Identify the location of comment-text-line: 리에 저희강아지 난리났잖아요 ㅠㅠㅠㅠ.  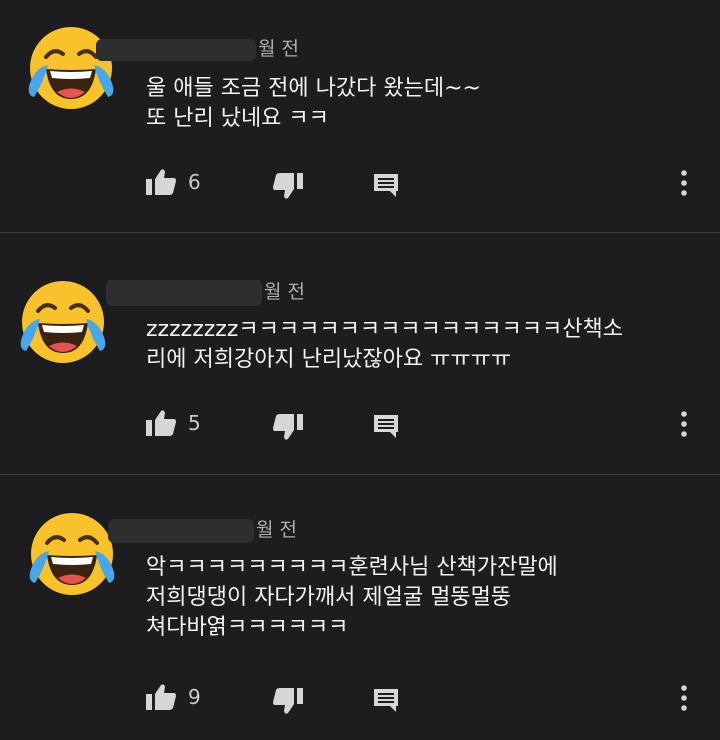
(329, 359).